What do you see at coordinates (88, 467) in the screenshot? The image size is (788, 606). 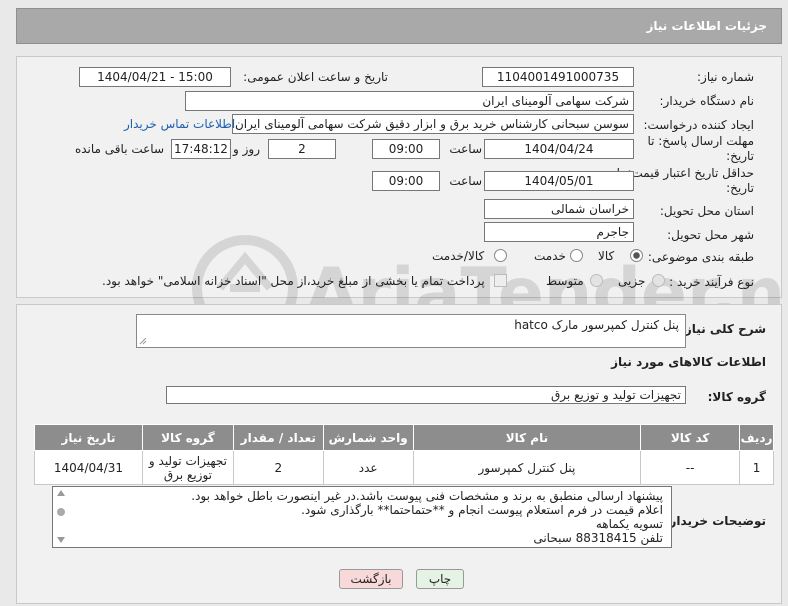 I see `cell-date: 1404/04/31` at bounding box center [88, 467].